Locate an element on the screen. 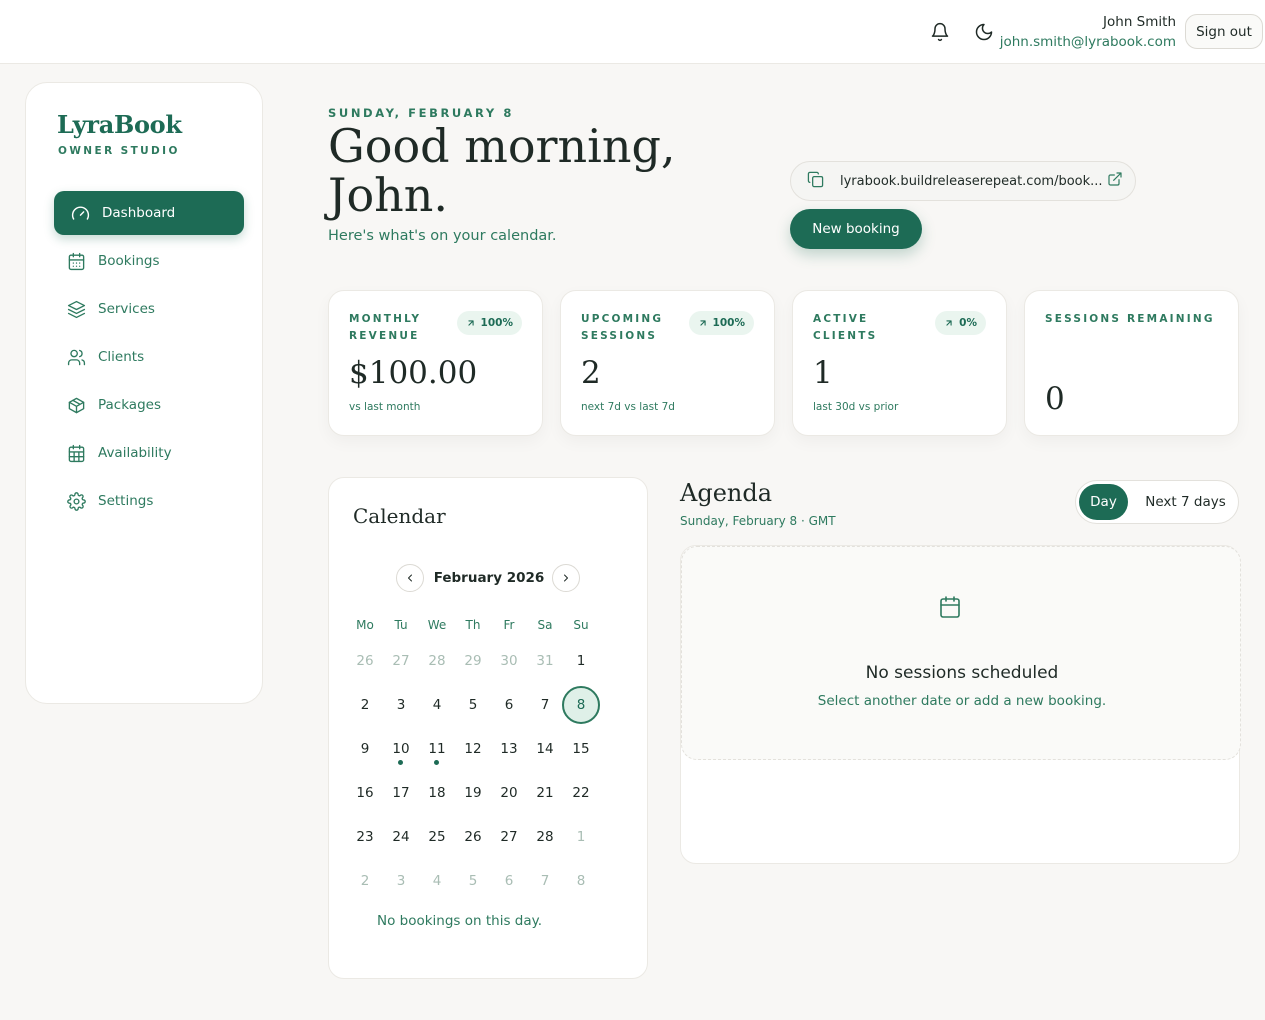  day-number: 20 is located at coordinates (509, 793).